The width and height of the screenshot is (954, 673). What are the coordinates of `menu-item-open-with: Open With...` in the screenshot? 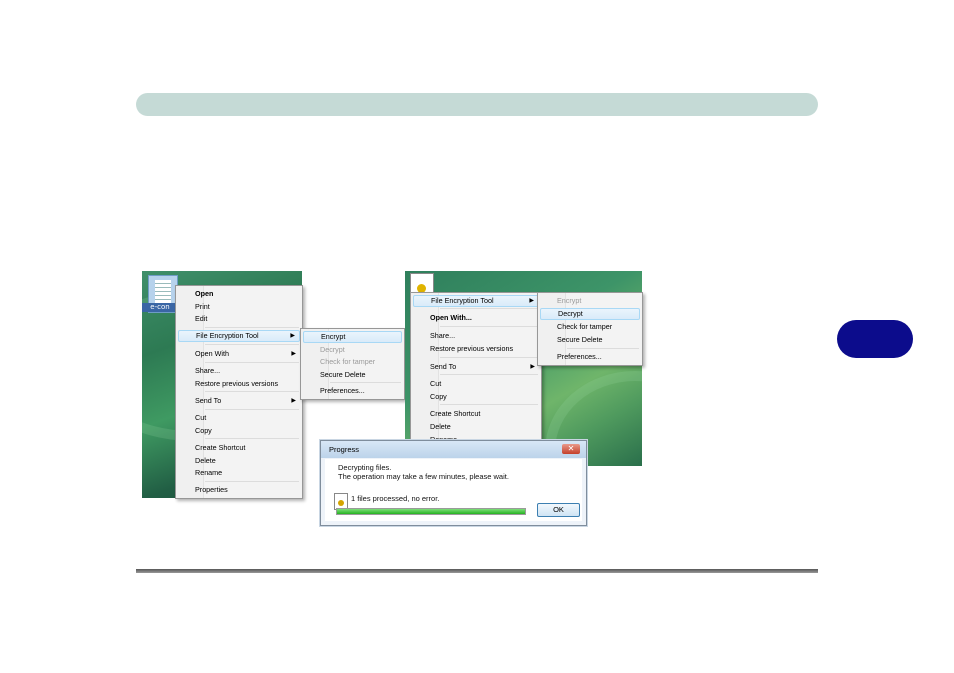 It's located at (476, 318).